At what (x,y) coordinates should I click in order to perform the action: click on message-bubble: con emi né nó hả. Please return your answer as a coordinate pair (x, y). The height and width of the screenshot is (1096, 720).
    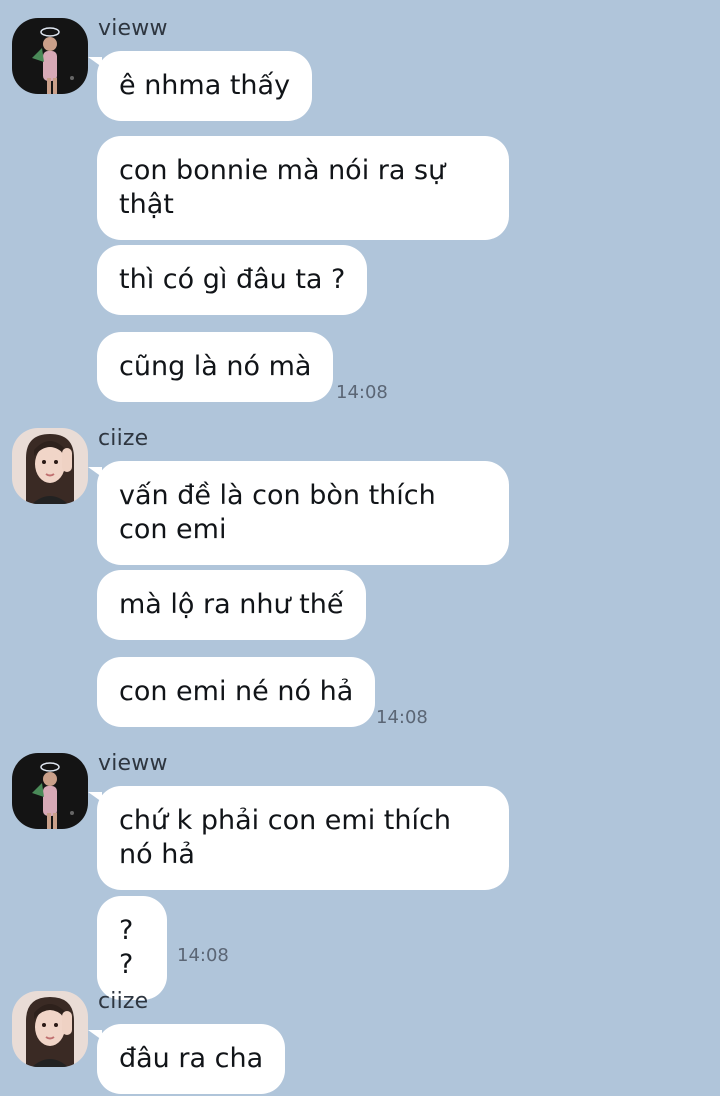
    Looking at the image, I should click on (236, 692).